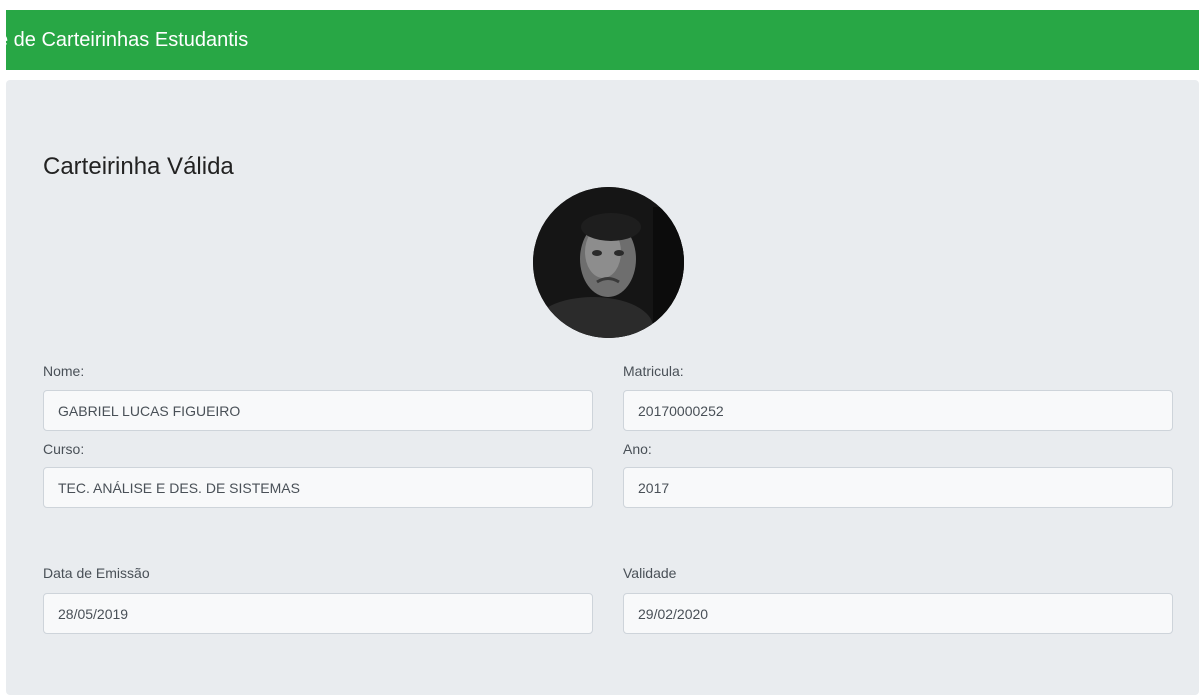 Image resolution: width=1199 pixels, height=695 pixels. I want to click on matricula-label: Matricula:, so click(653, 371).